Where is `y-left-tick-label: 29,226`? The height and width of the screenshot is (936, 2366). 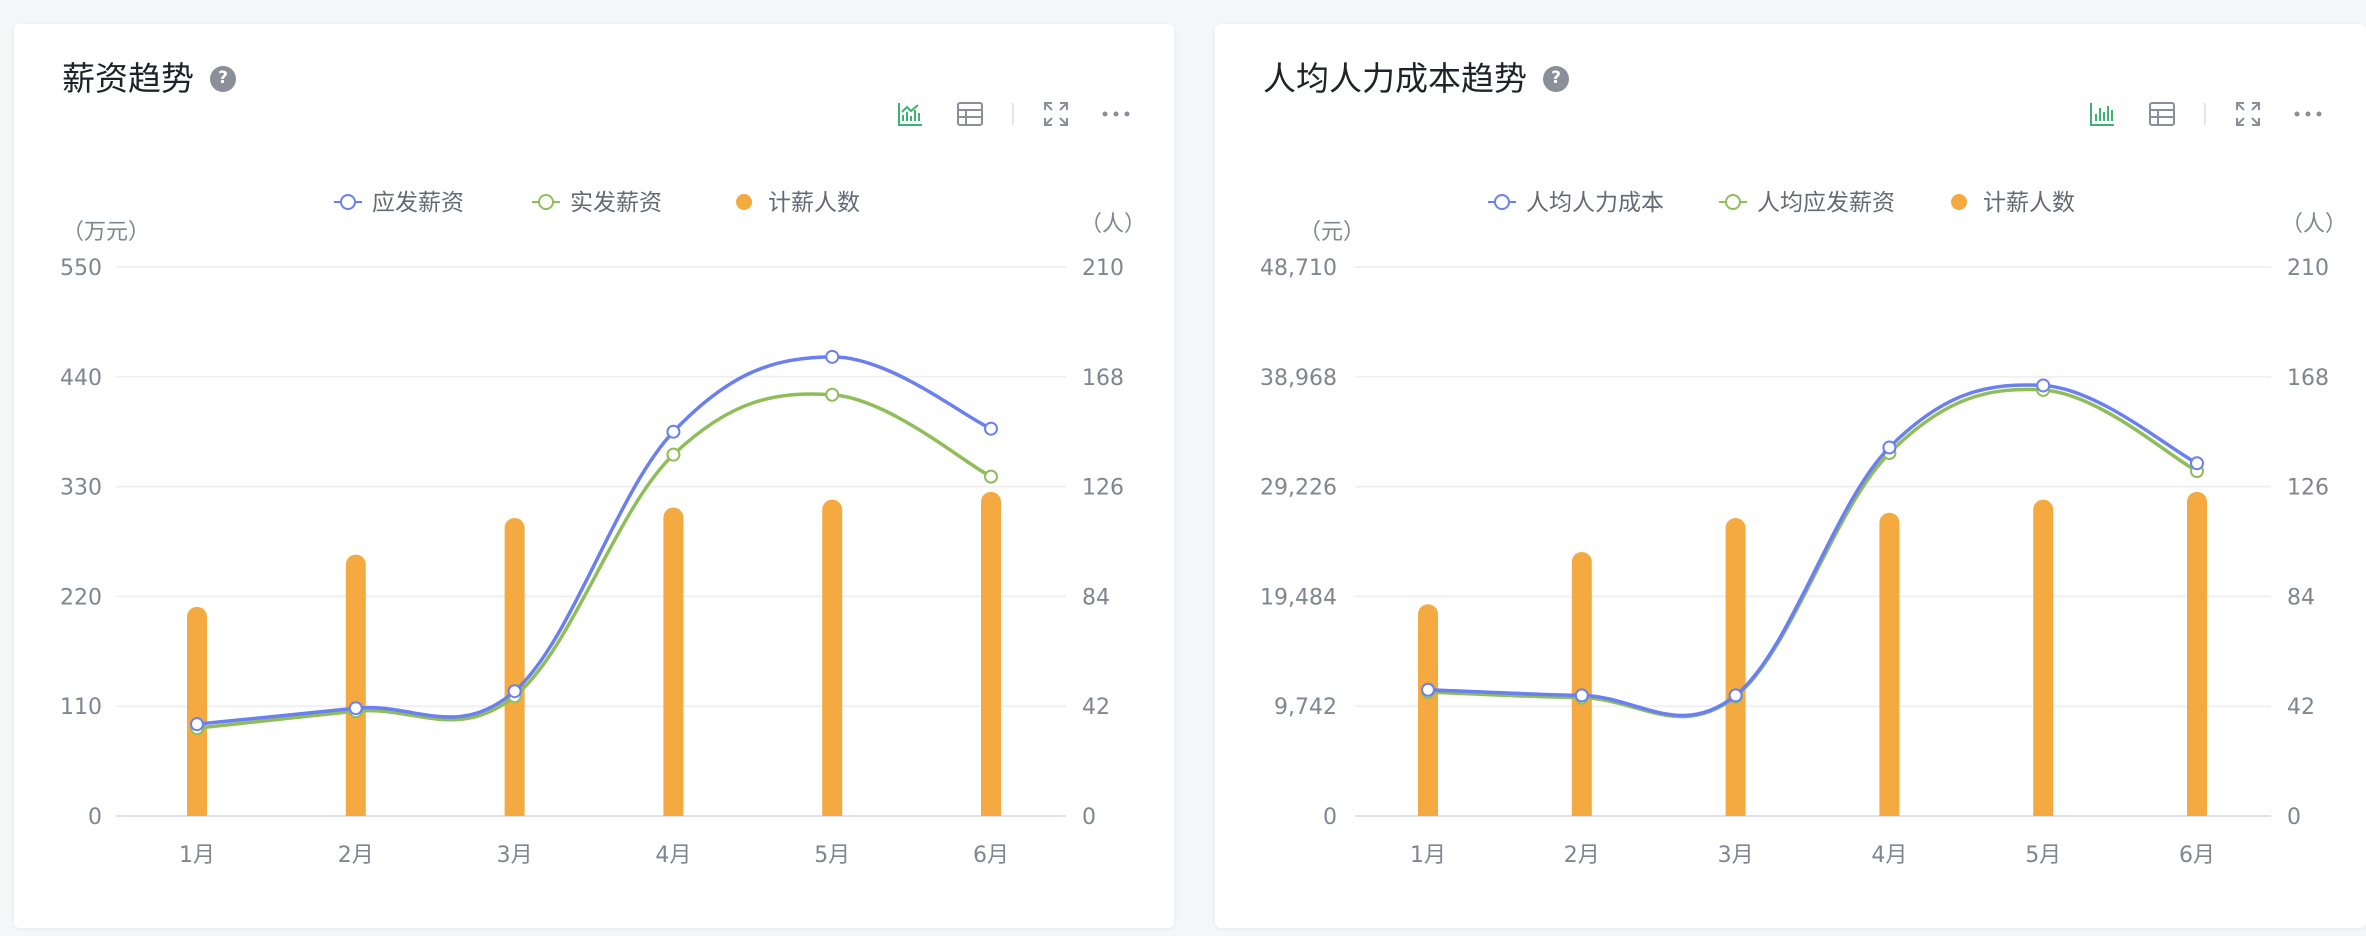
y-left-tick-label: 29,226 is located at coordinates (1298, 488).